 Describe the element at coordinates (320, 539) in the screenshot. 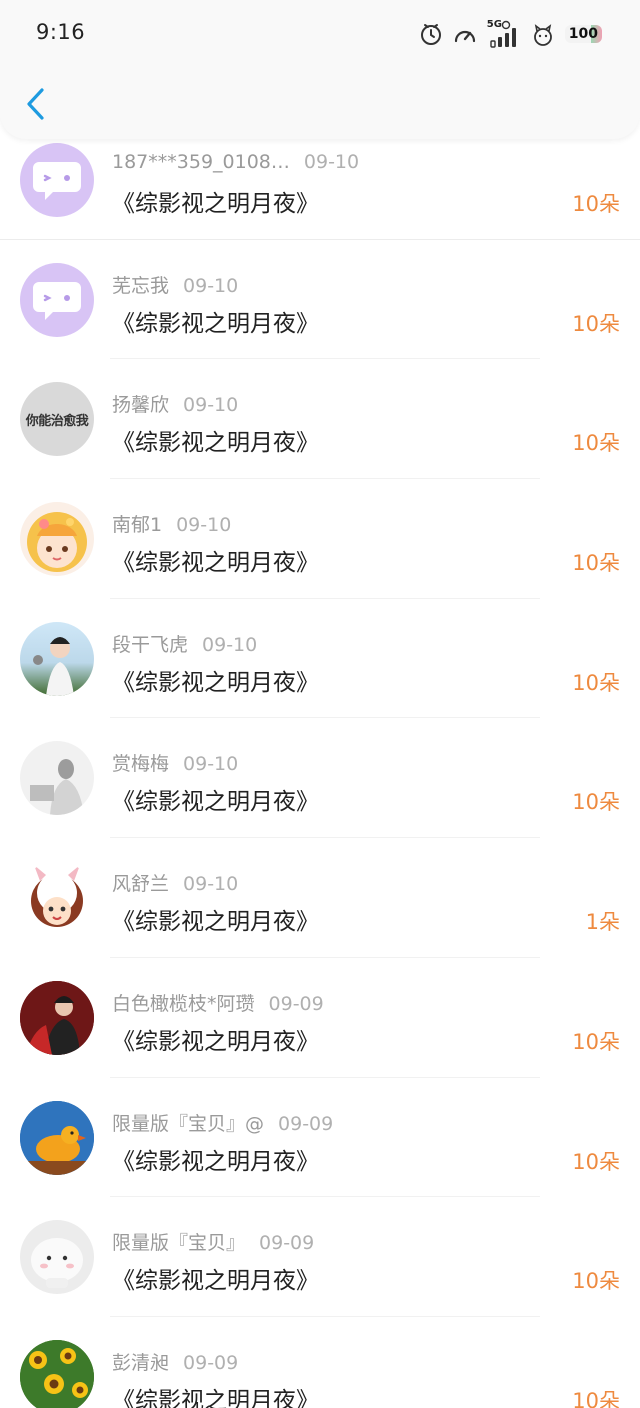

I see `list-item: 南郁1 09-10 《综影视之明月夜》 10朵` at that location.